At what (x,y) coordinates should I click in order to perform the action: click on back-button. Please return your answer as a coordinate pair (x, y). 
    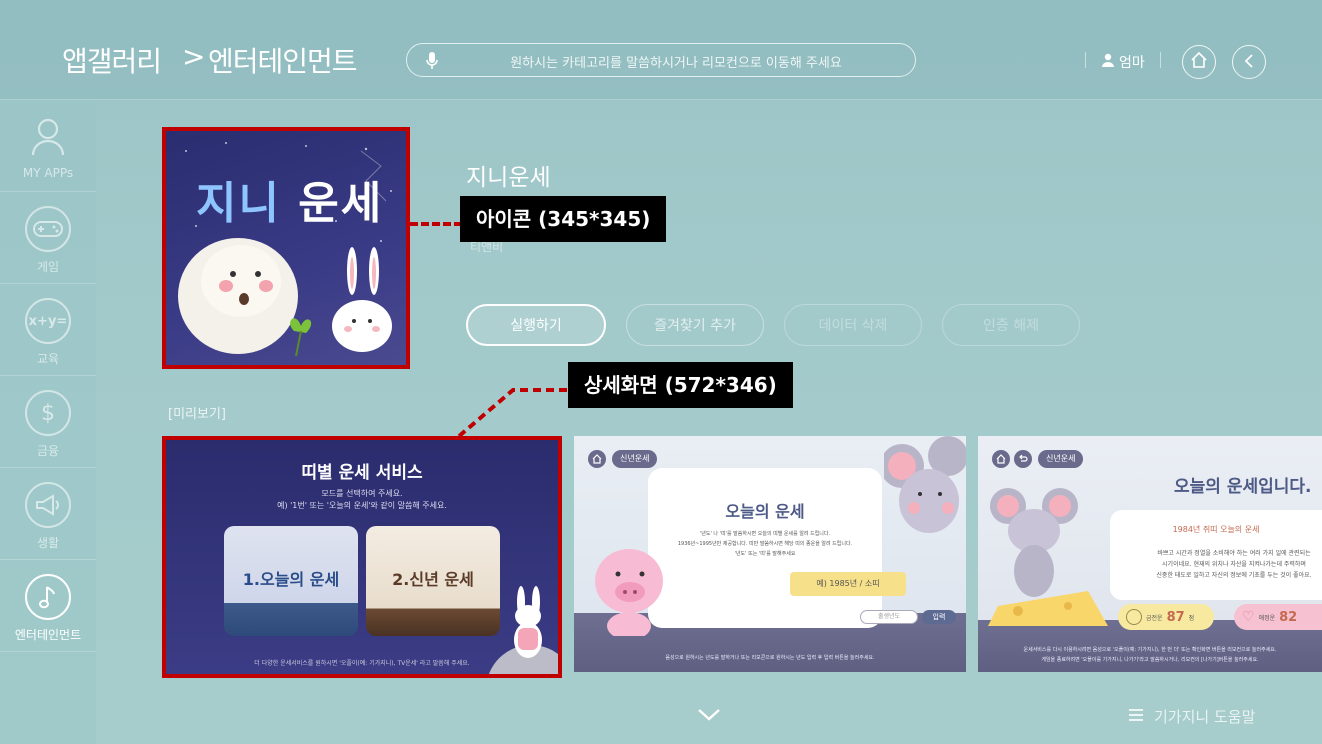
    Looking at the image, I should click on (1249, 62).